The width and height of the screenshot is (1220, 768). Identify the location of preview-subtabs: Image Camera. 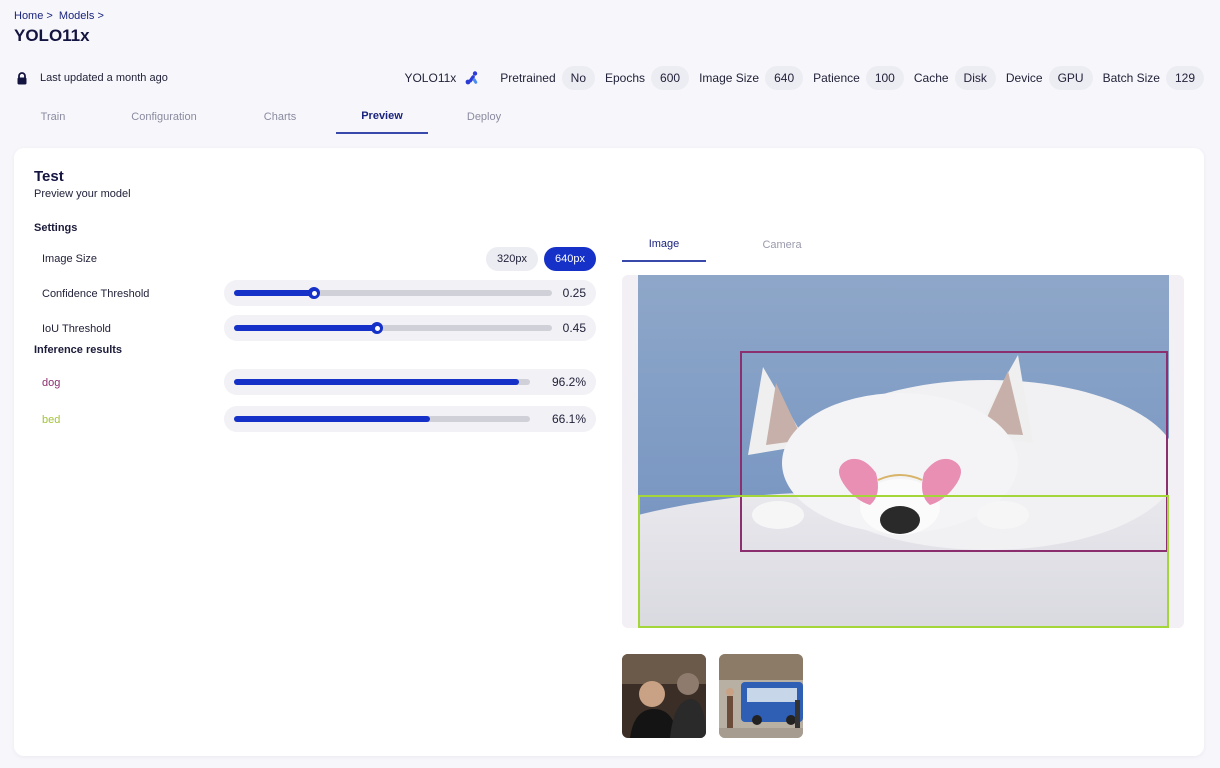
(723, 245).